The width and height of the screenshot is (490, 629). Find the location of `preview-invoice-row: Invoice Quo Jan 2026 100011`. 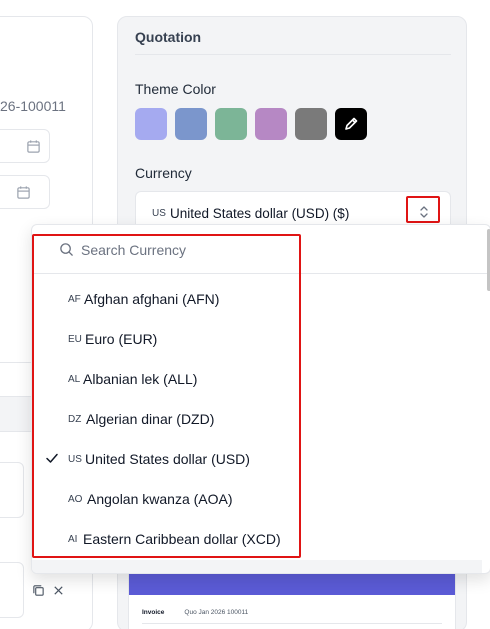

preview-invoice-row: Invoice Quo Jan 2026 100011 is located at coordinates (195, 612).